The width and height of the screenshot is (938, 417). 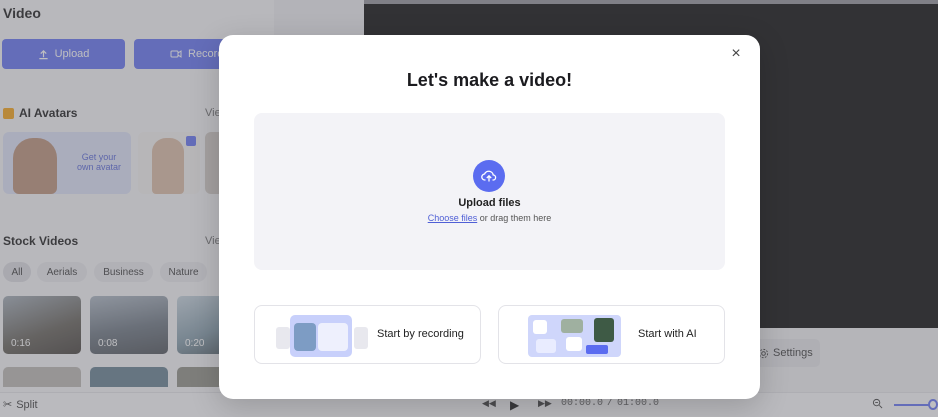 I want to click on close-icon: ×, so click(x=736, y=54).